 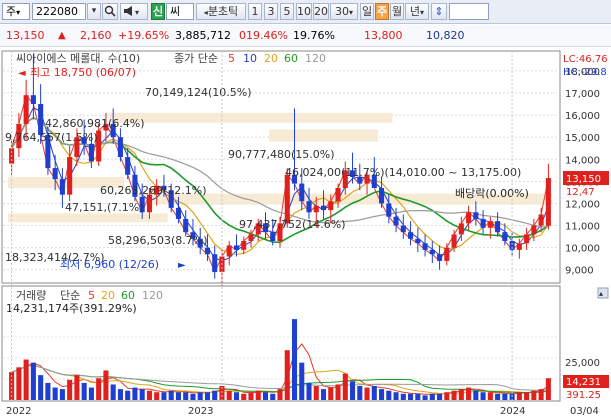 I want to click on price-tick-label: 14,000, so click(x=582, y=160).